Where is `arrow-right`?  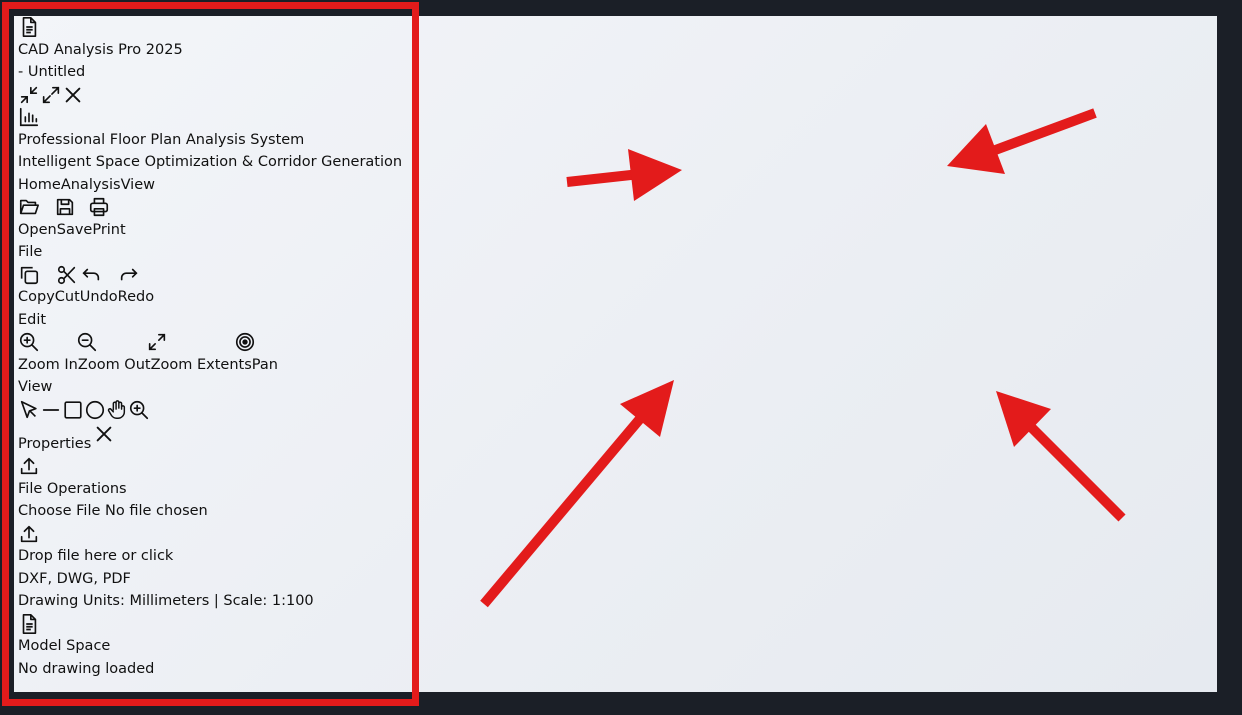
arrow-right is located at coordinates (624, 175).